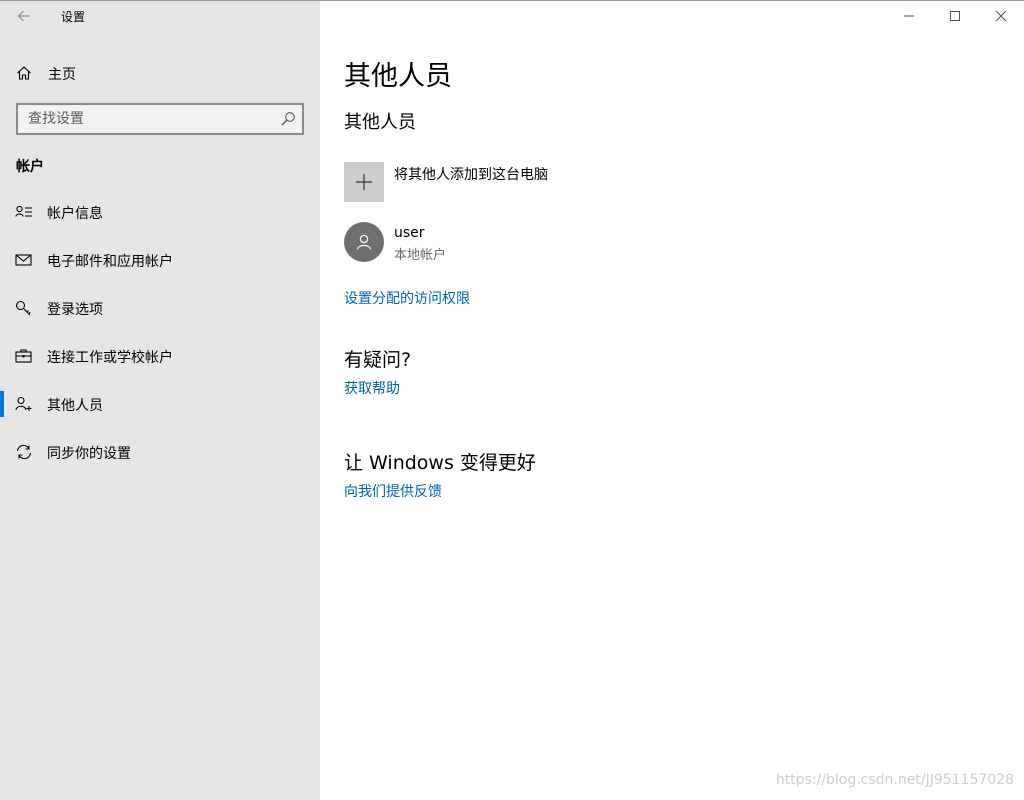 The width and height of the screenshot is (1024, 800). What do you see at coordinates (110, 358) in the screenshot?
I see `sidebar-item-label: 连接工作或学校帐户` at bounding box center [110, 358].